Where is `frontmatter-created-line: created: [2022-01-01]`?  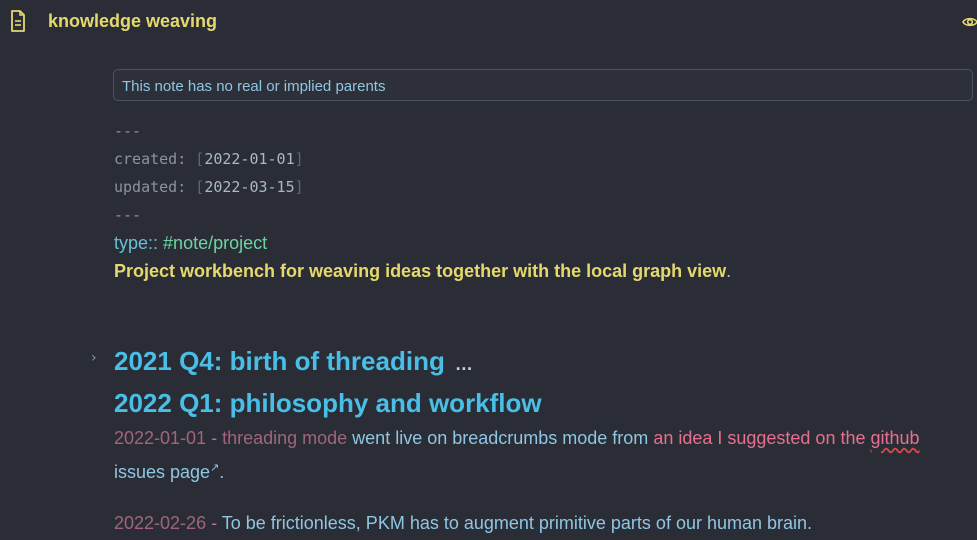
frontmatter-created-line: created: [2022-01-01] is located at coordinates (209, 159).